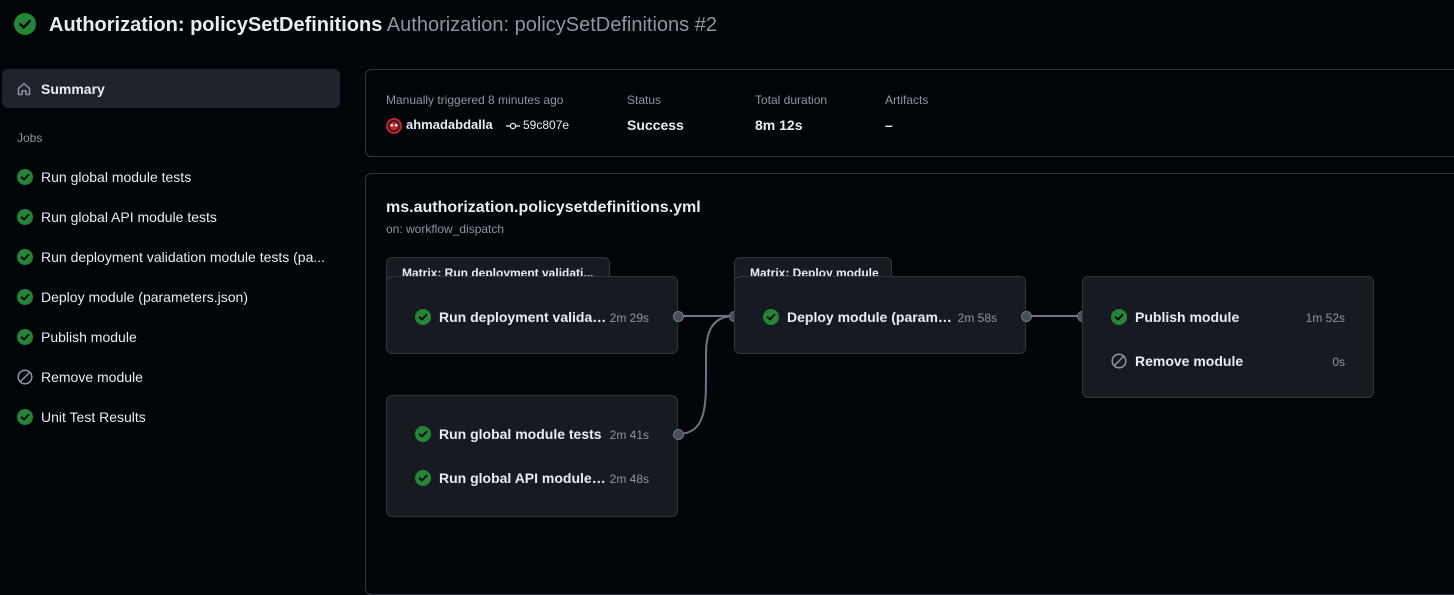 Image resolution: width=1454 pixels, height=595 pixels. Describe the element at coordinates (116, 177) in the screenshot. I see `sidebar-job-label: Run global module tests` at that location.